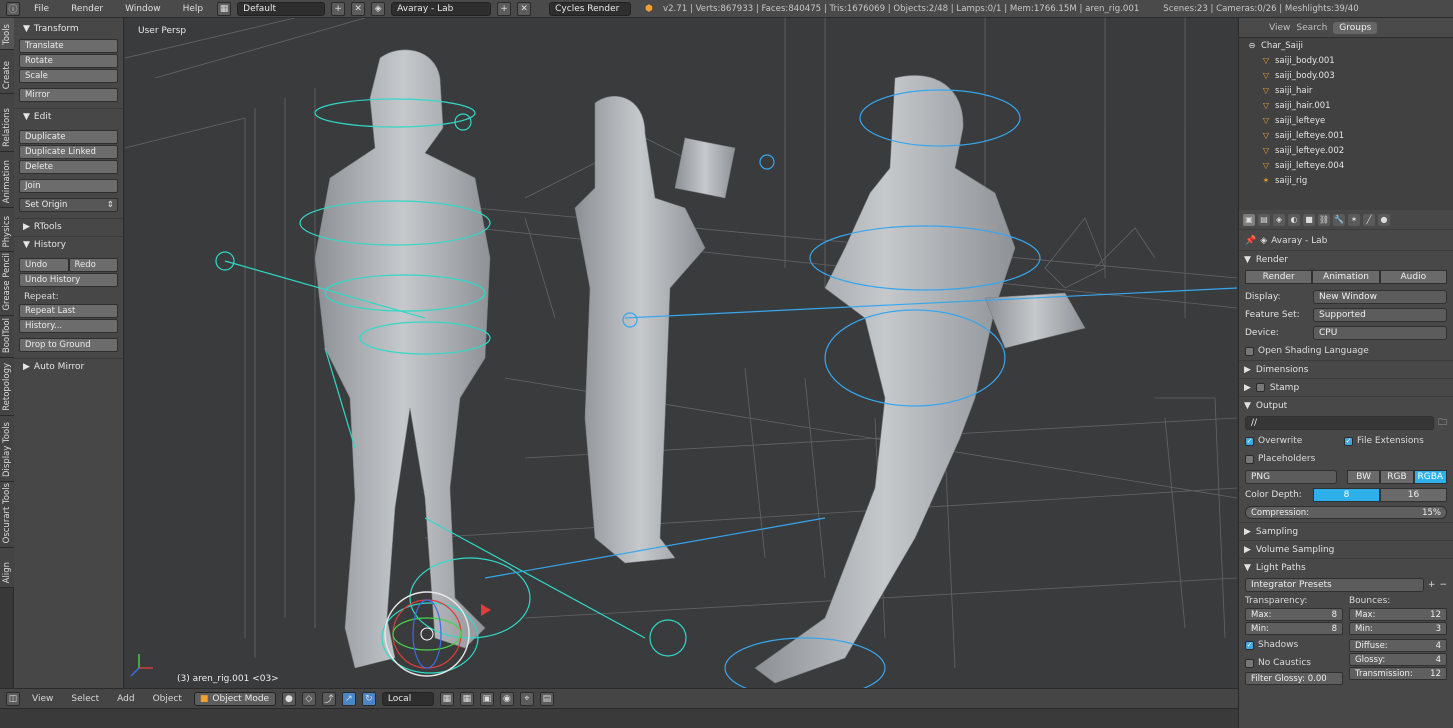  What do you see at coordinates (68, 244) in the screenshot?
I see `panel-history-header: ▼ History` at bounding box center [68, 244].